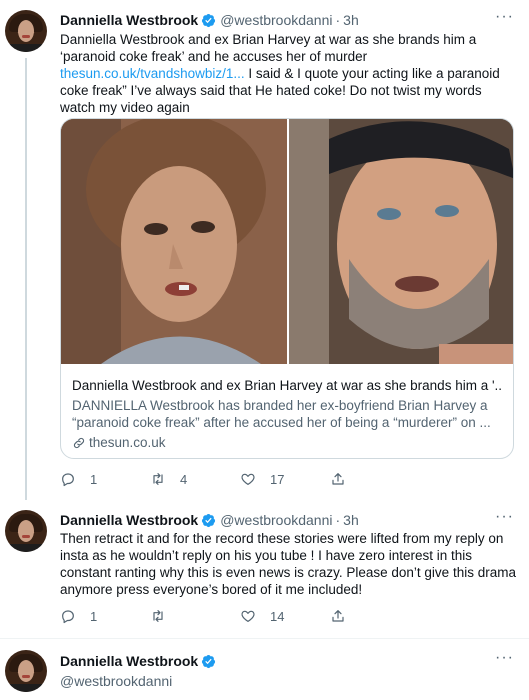 This screenshot has height=700, width=529. I want to click on tweet-divider, so click(264, 638).